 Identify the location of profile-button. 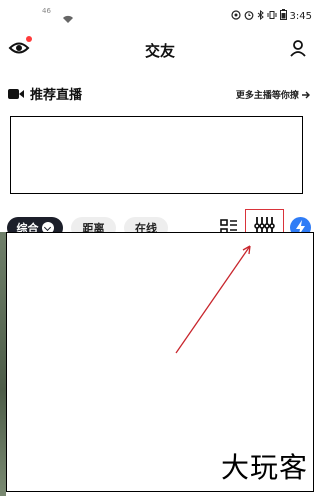
(298, 48).